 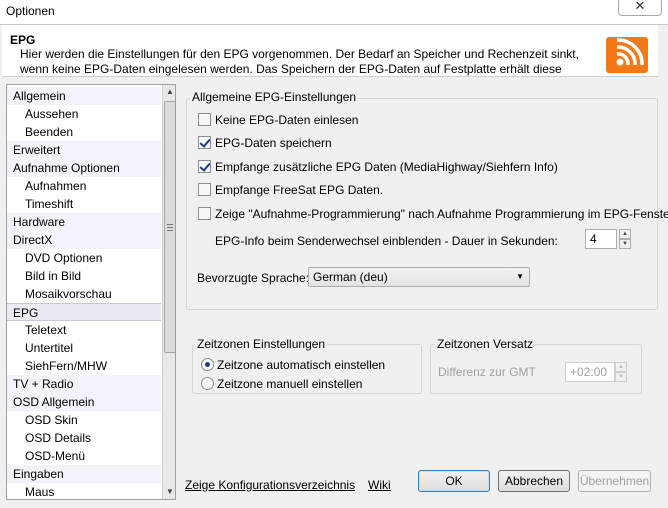 I want to click on extra-epg-checkbox, so click(x=204, y=166).